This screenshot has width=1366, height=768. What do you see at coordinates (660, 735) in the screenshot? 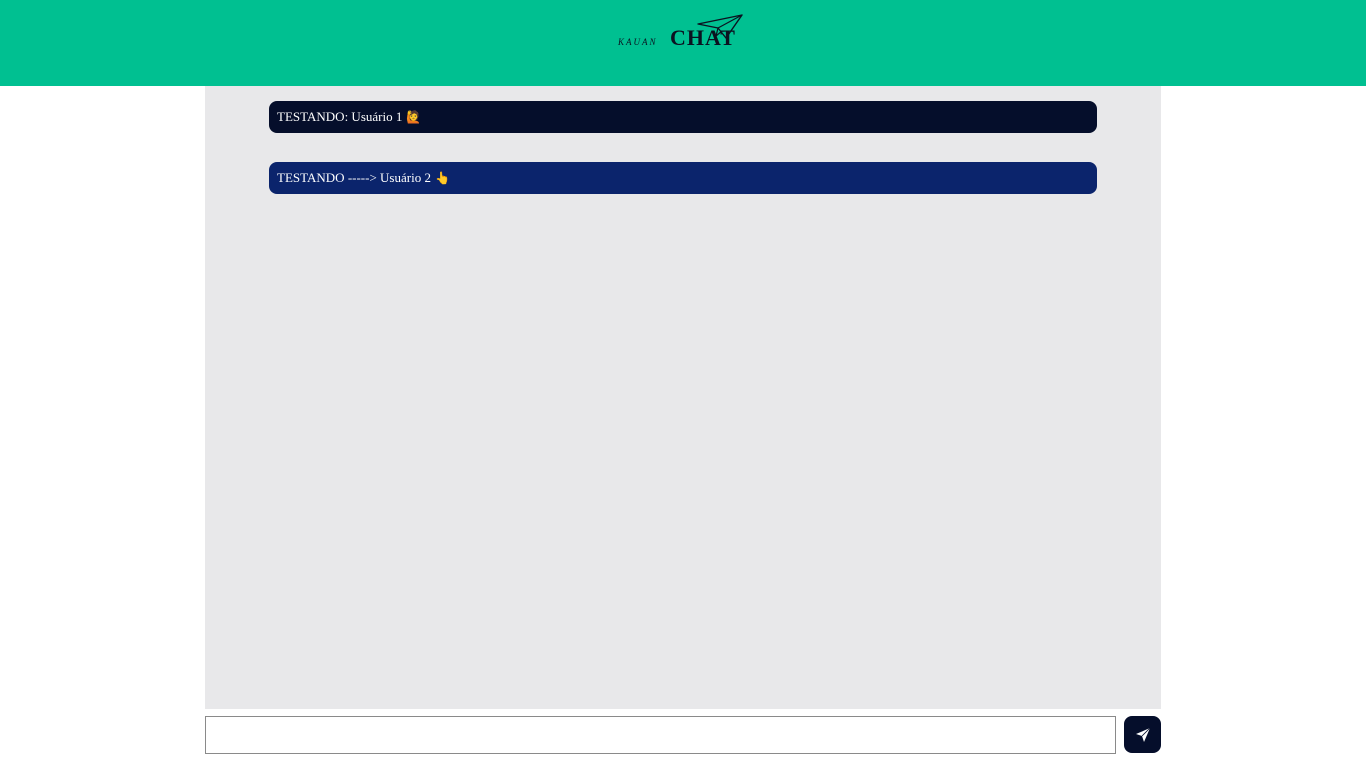
I see `message-input` at bounding box center [660, 735].